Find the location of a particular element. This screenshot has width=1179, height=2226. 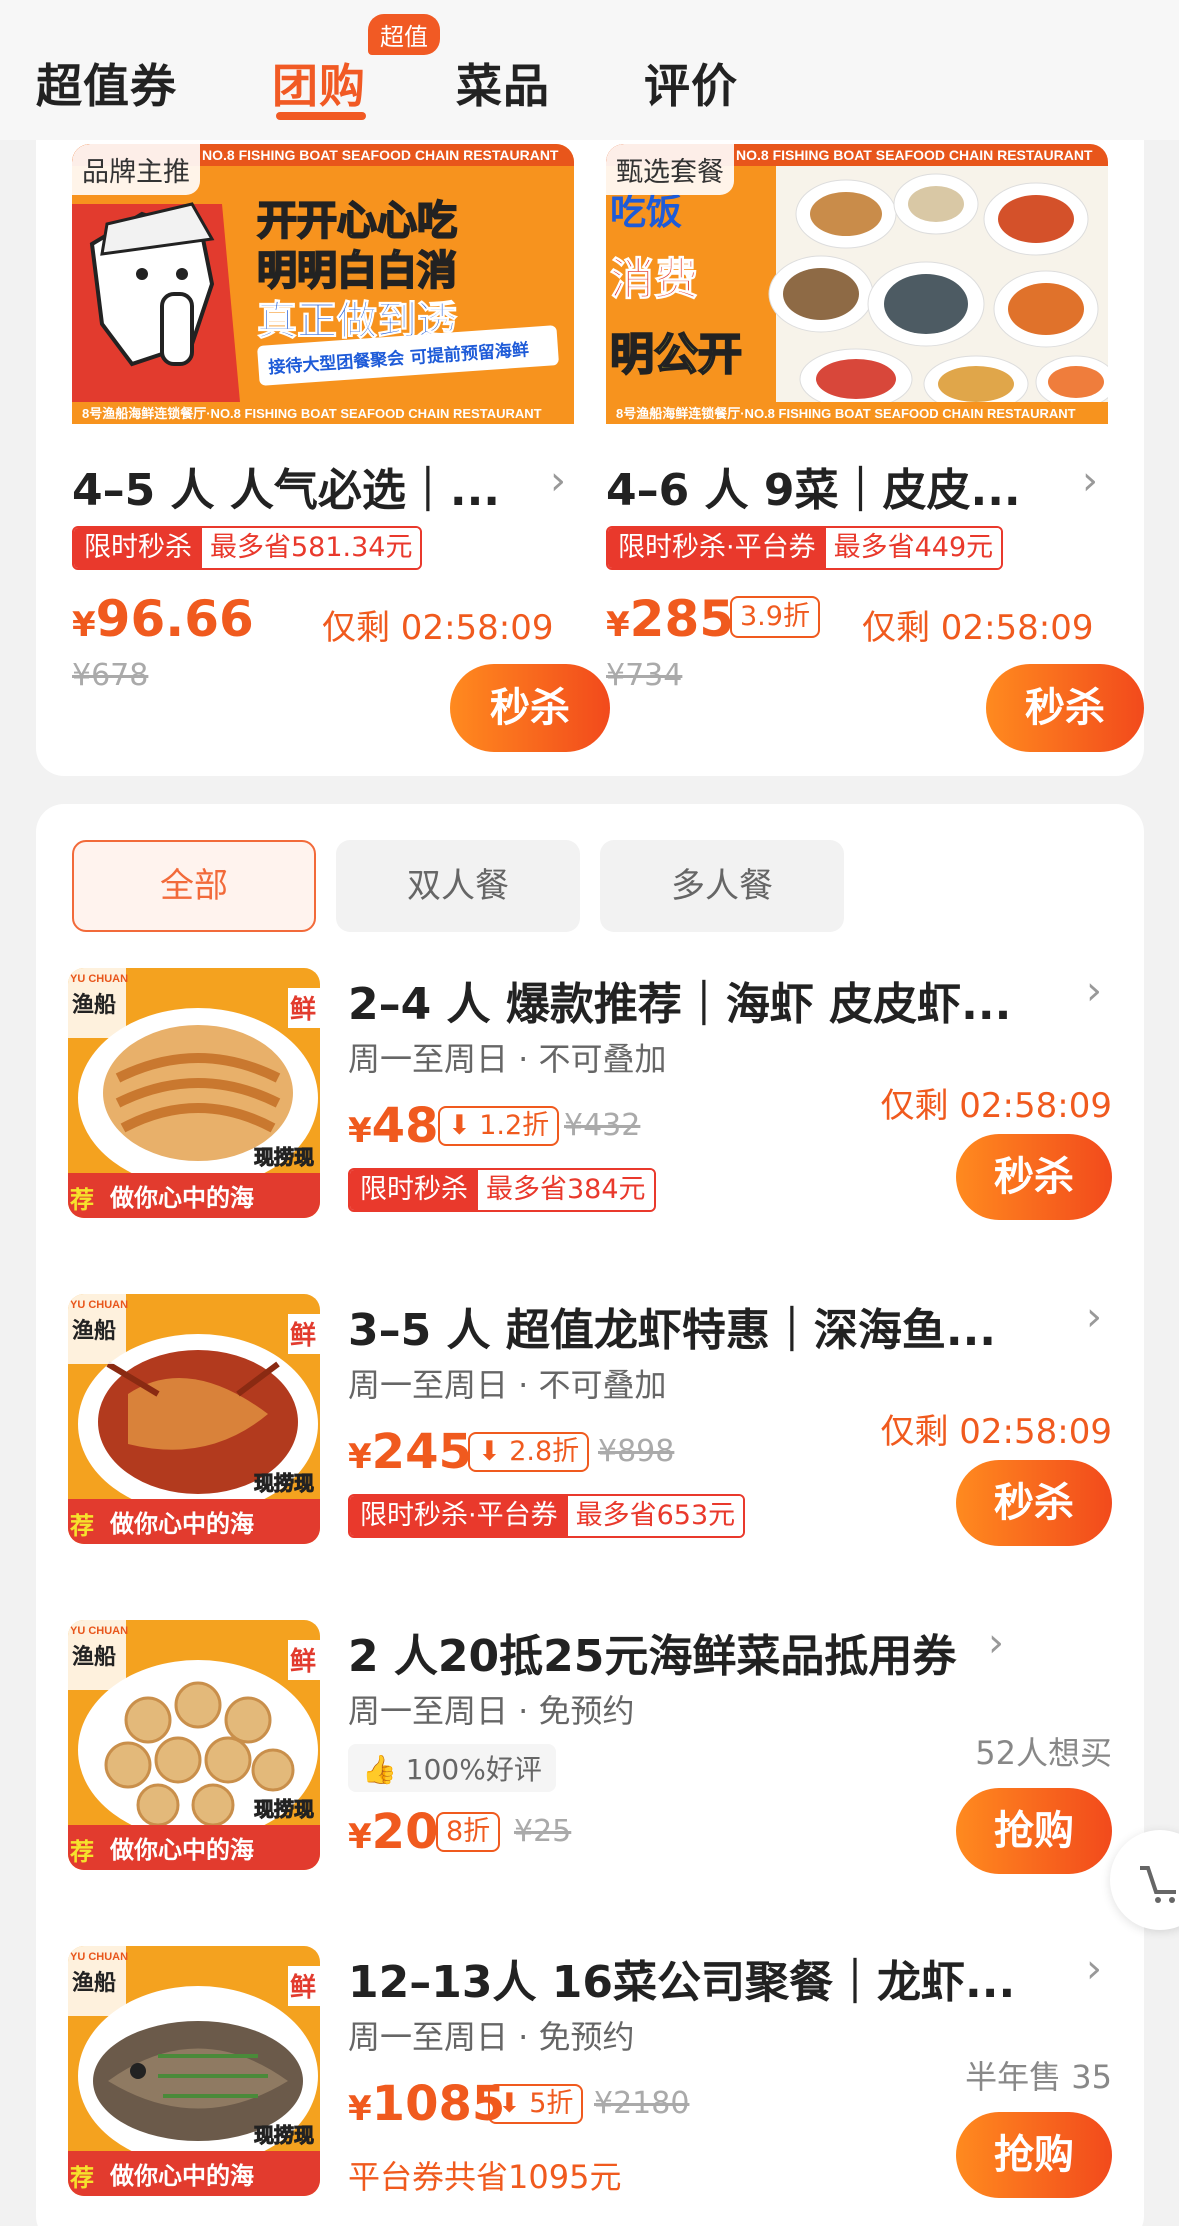

rating-badge: 👍 100%好评 is located at coordinates (452, 1768).